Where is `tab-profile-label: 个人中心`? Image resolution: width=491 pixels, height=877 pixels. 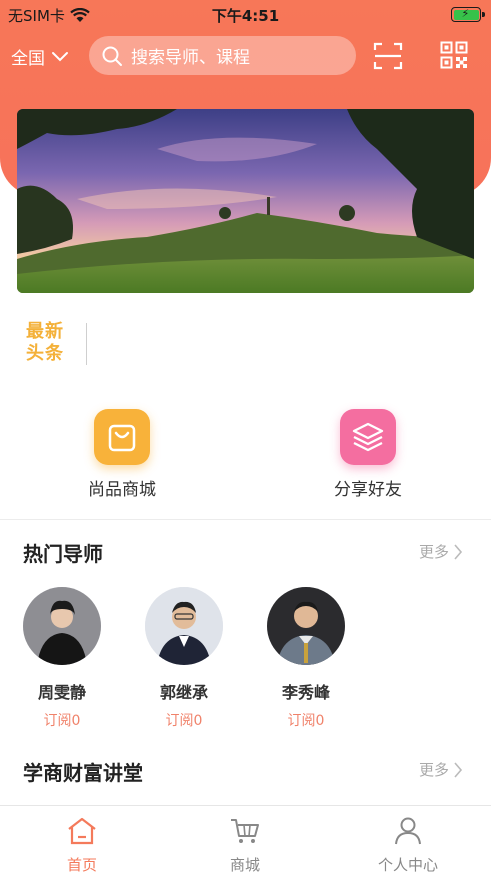 tab-profile-label: 个人中心 is located at coordinates (407, 865).